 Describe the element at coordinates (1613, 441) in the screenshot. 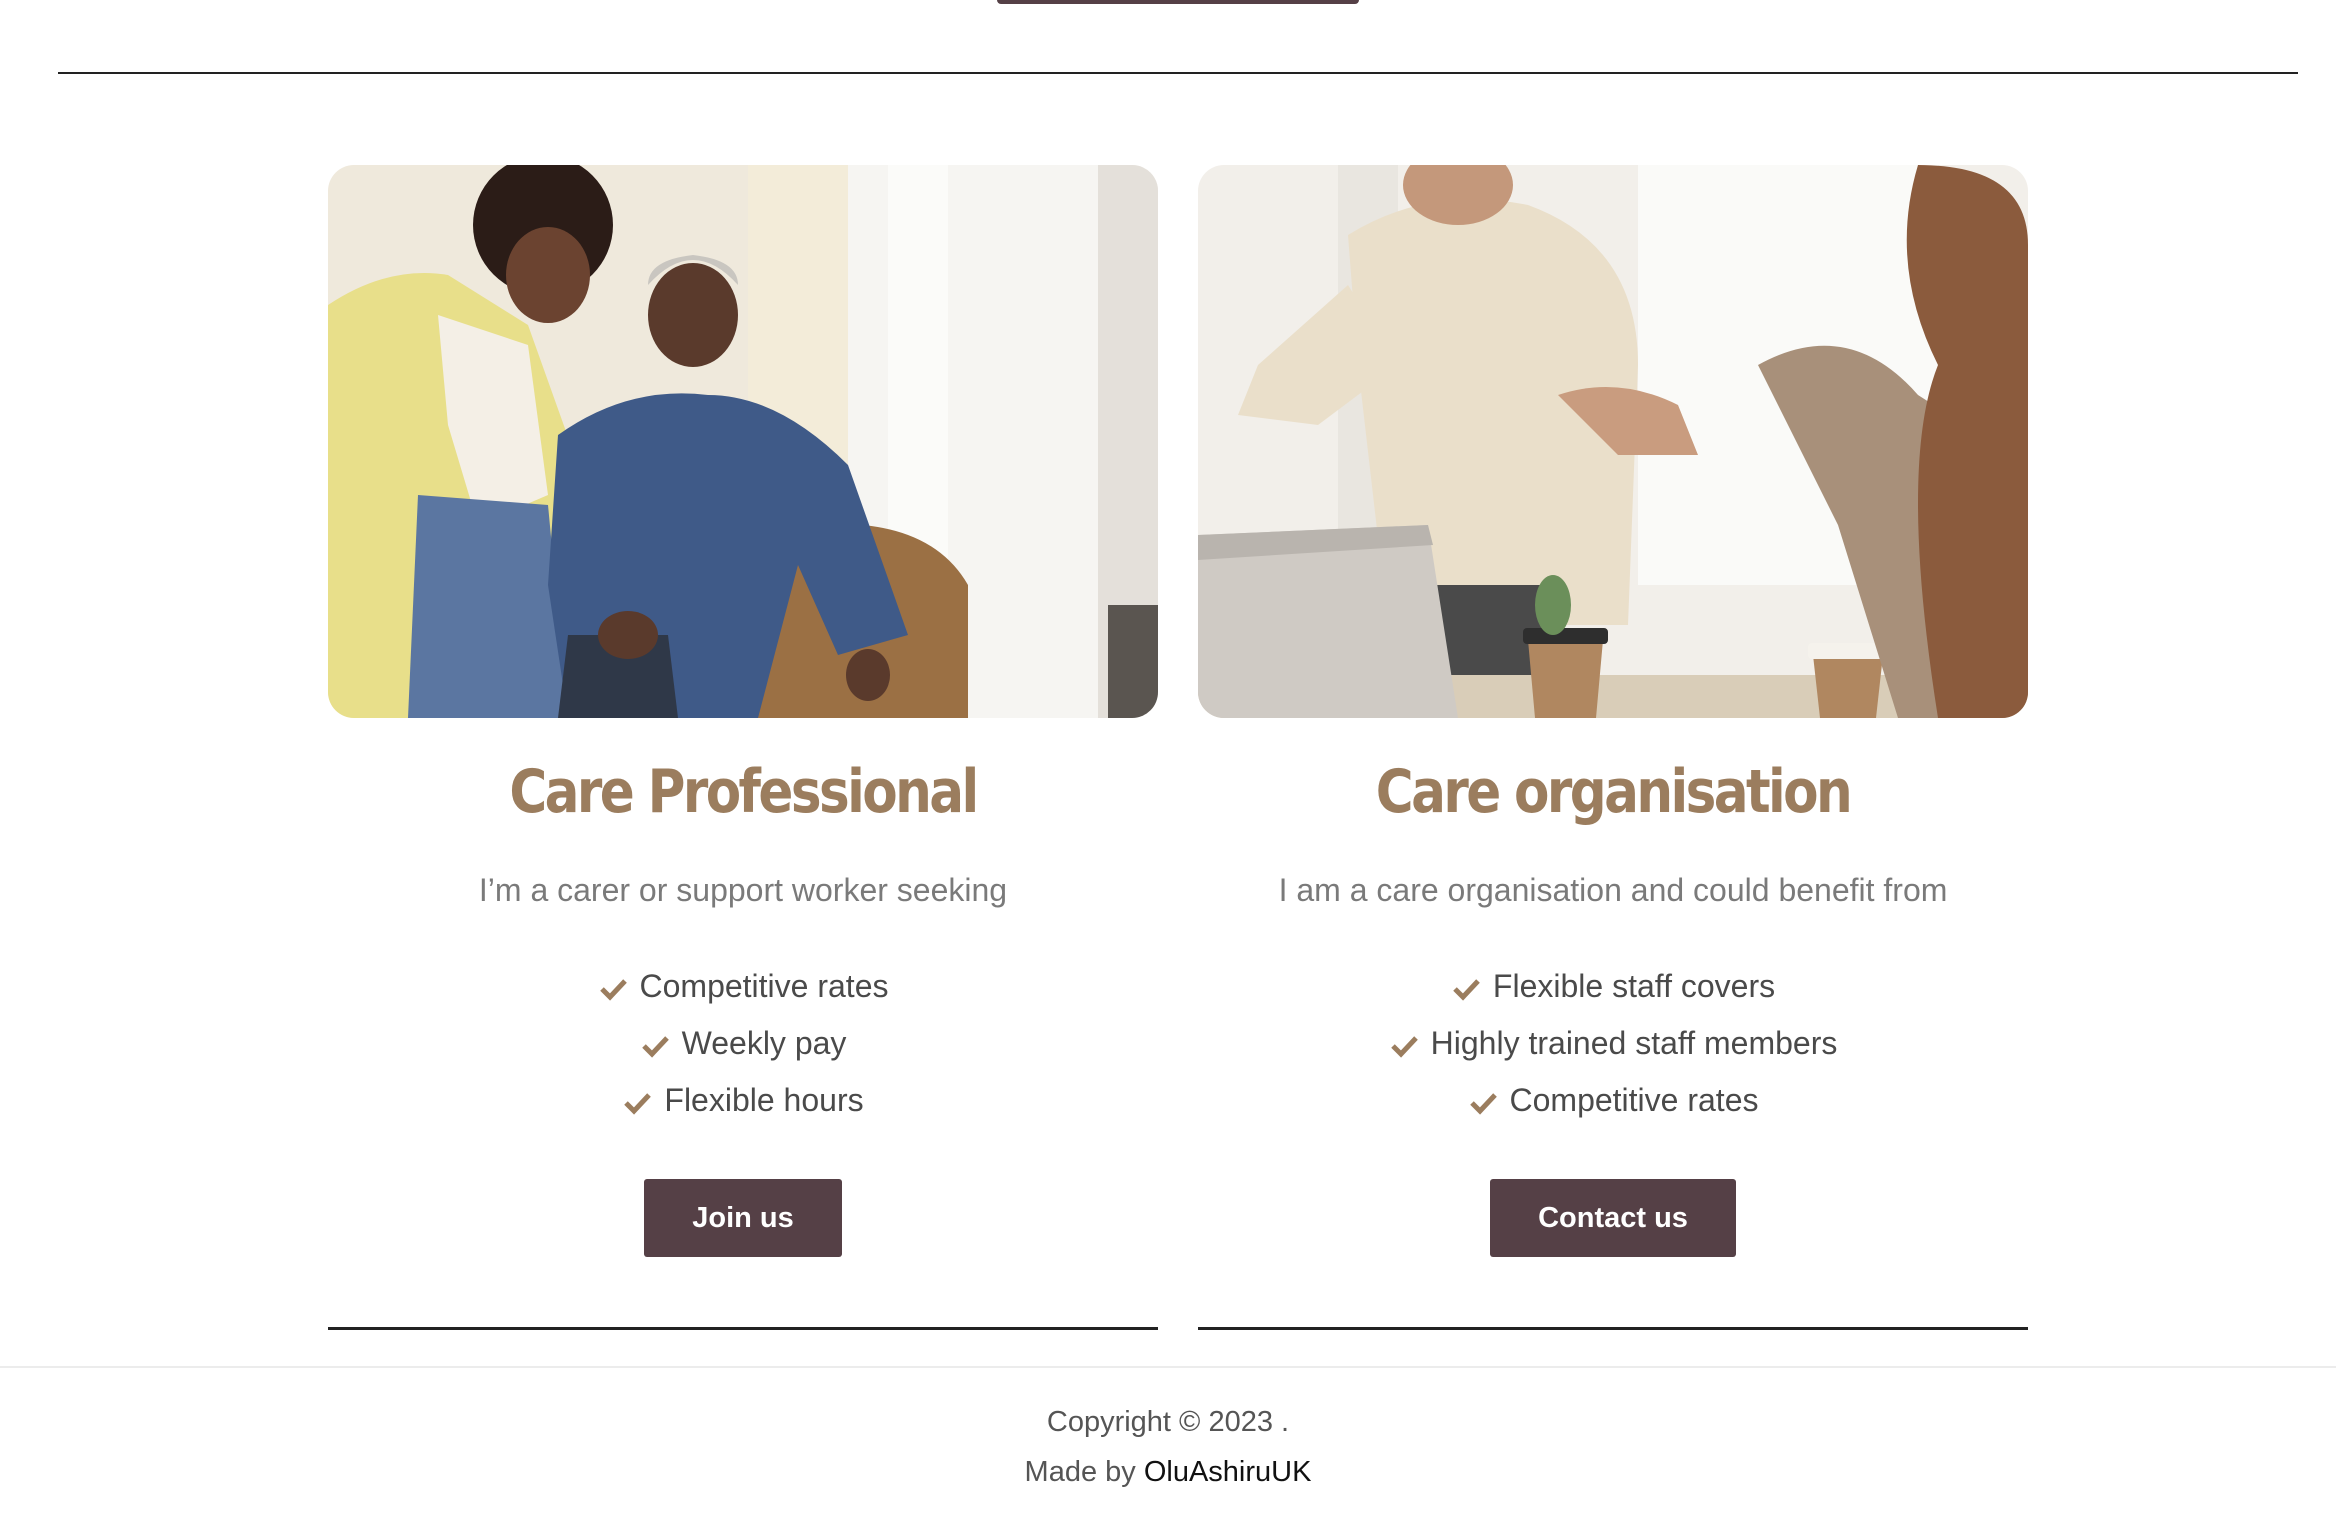

I see `care-organisation-photo` at that location.